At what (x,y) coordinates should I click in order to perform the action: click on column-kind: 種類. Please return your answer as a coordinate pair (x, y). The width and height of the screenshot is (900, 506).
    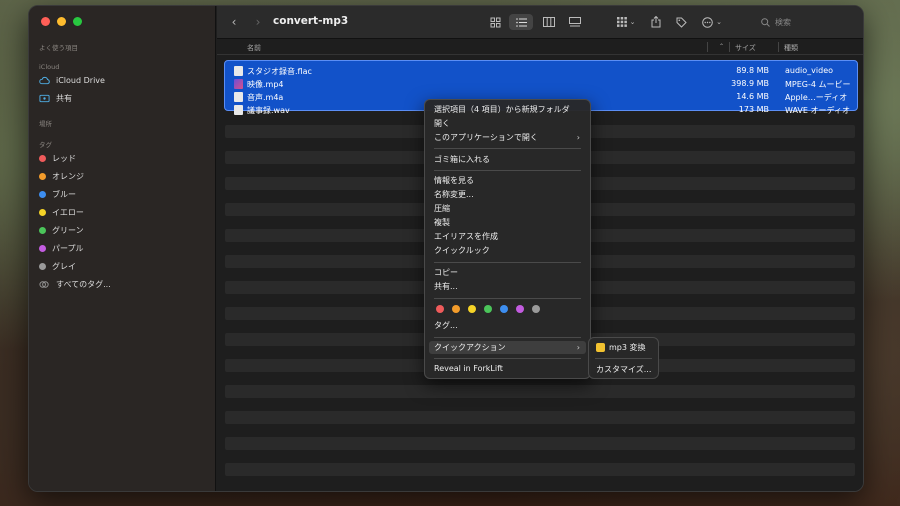
    Looking at the image, I should click on (791, 48).